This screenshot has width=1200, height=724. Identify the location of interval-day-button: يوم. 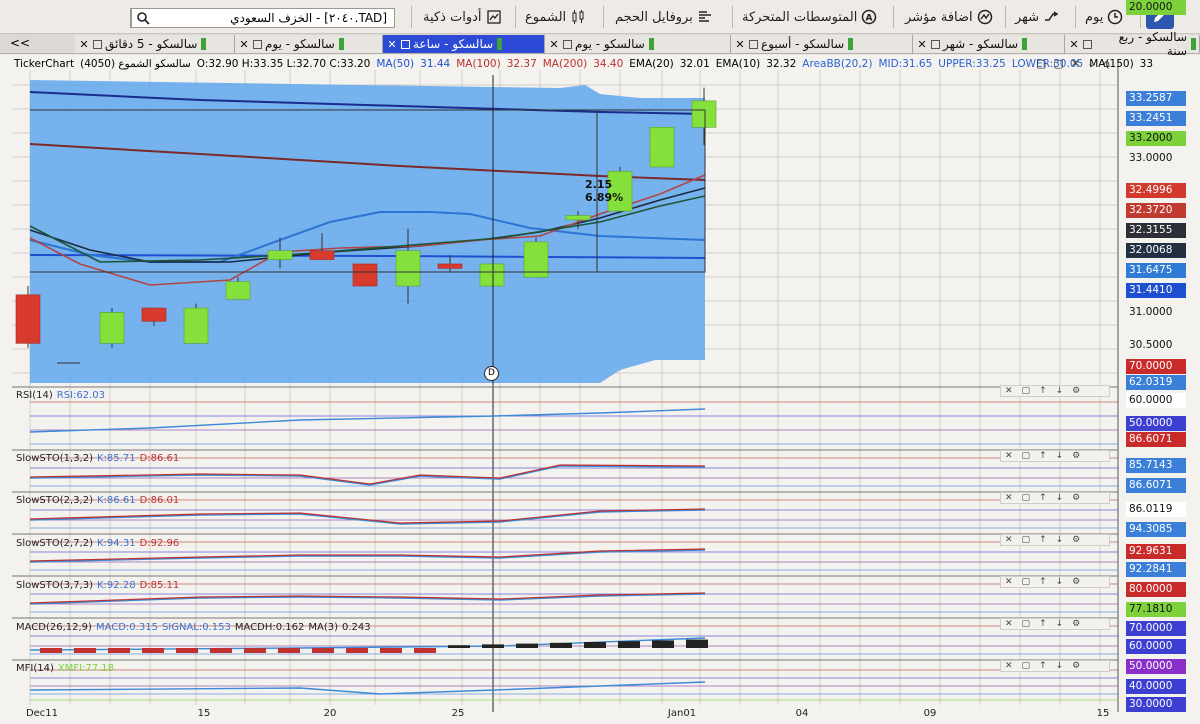
(1104, 17).